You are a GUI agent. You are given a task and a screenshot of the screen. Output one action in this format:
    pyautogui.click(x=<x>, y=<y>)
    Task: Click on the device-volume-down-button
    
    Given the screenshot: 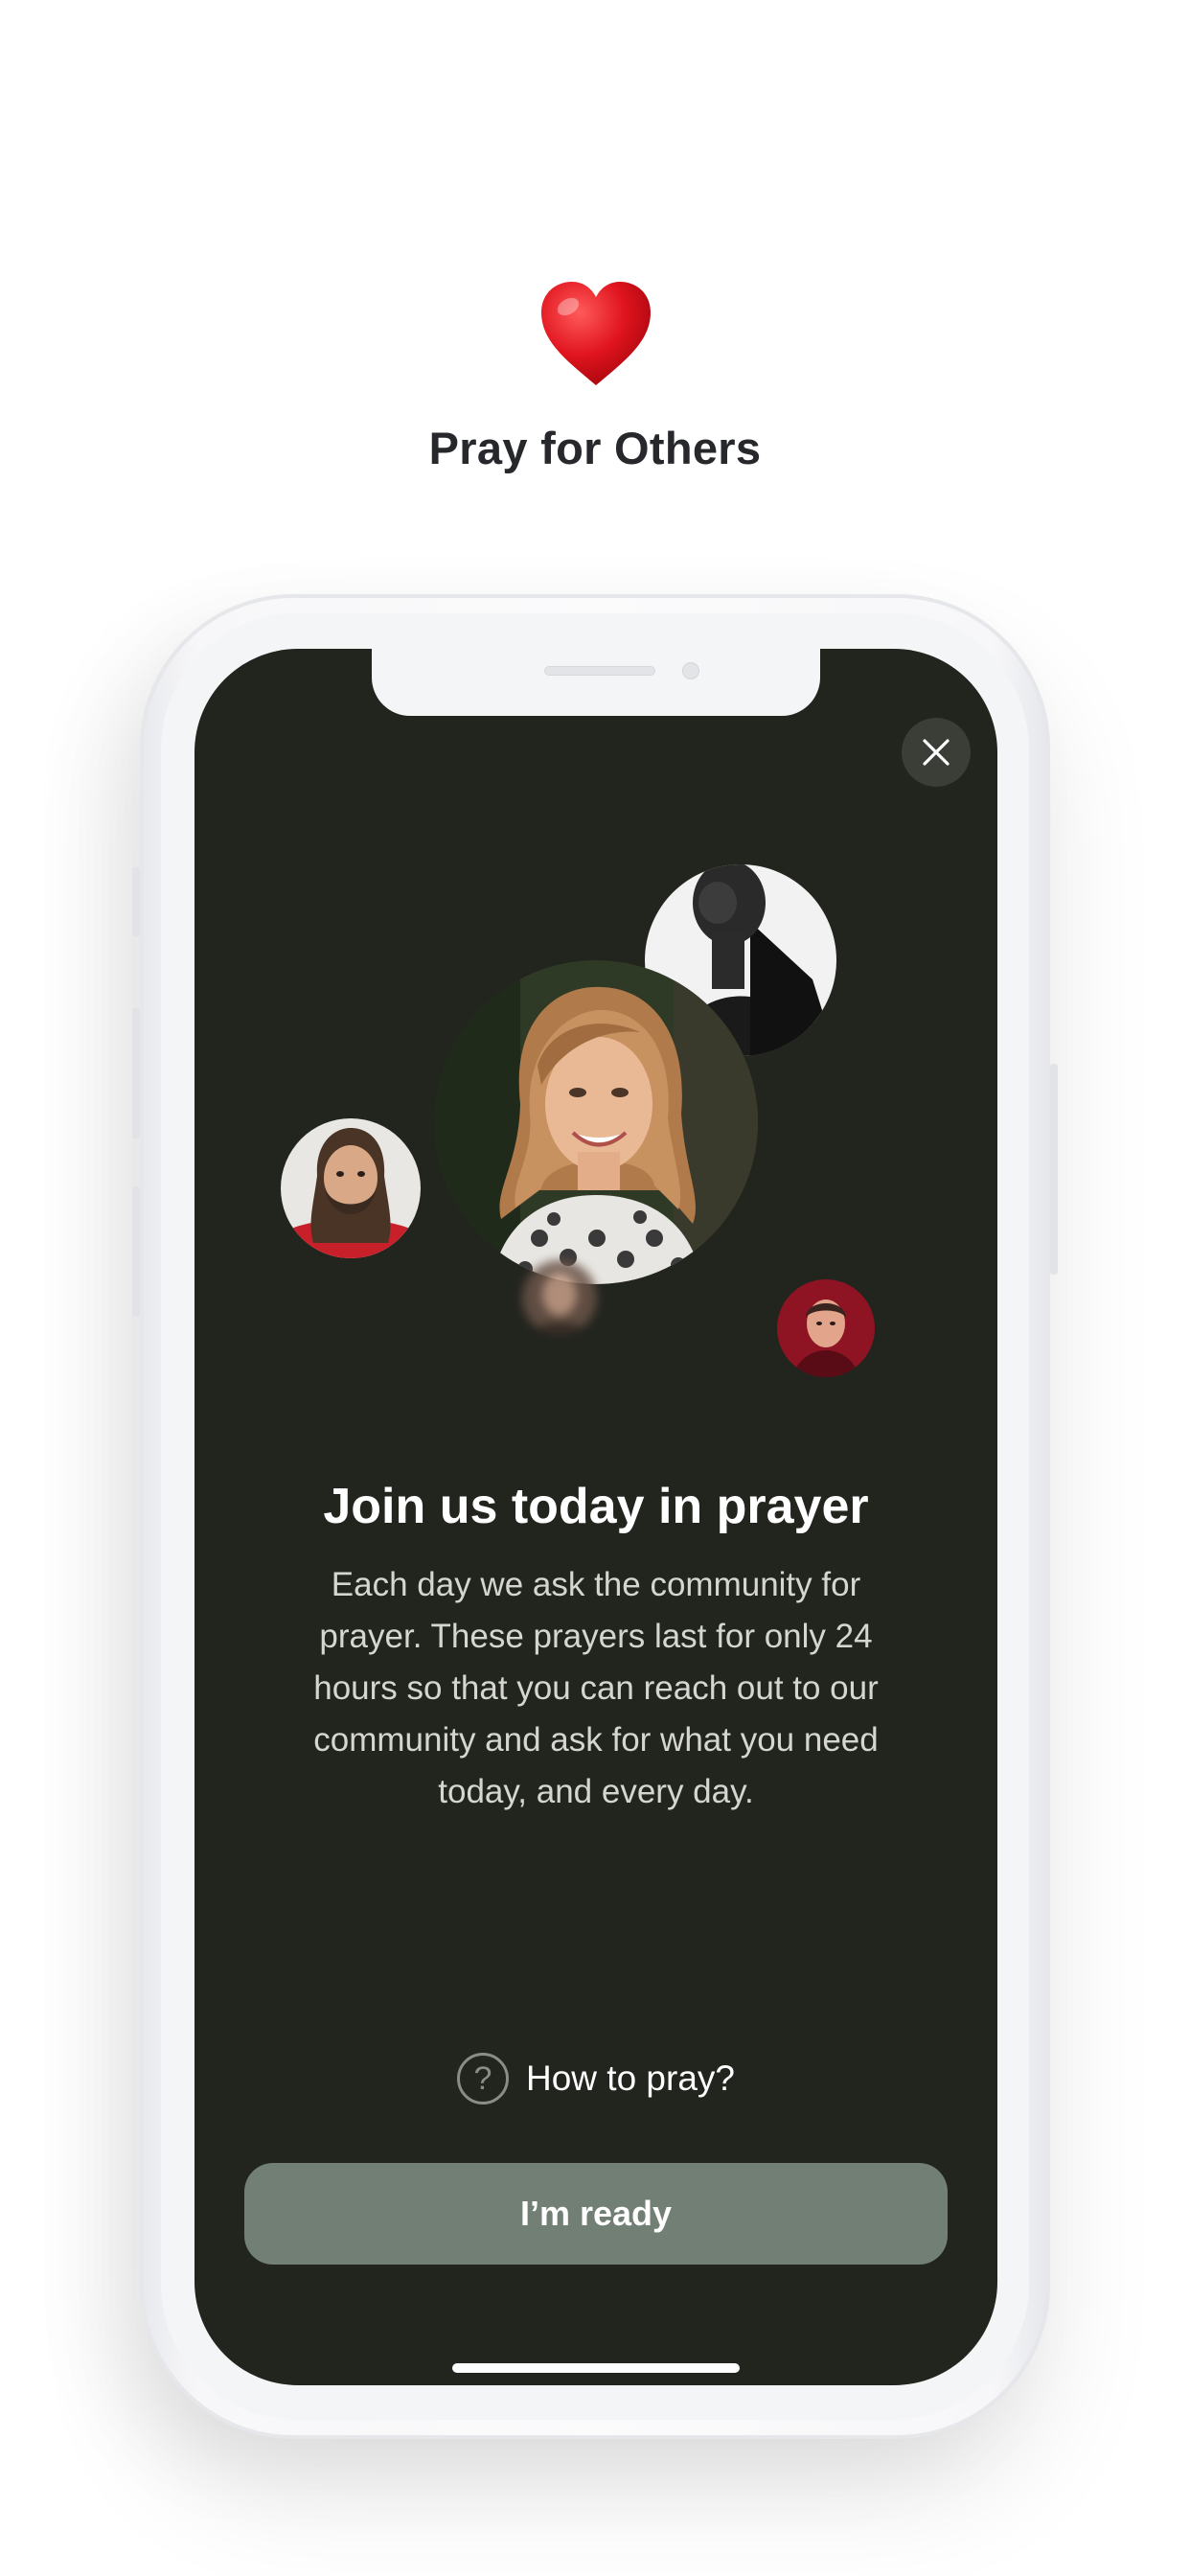 What is the action you would take?
    pyautogui.click(x=136, y=1251)
    